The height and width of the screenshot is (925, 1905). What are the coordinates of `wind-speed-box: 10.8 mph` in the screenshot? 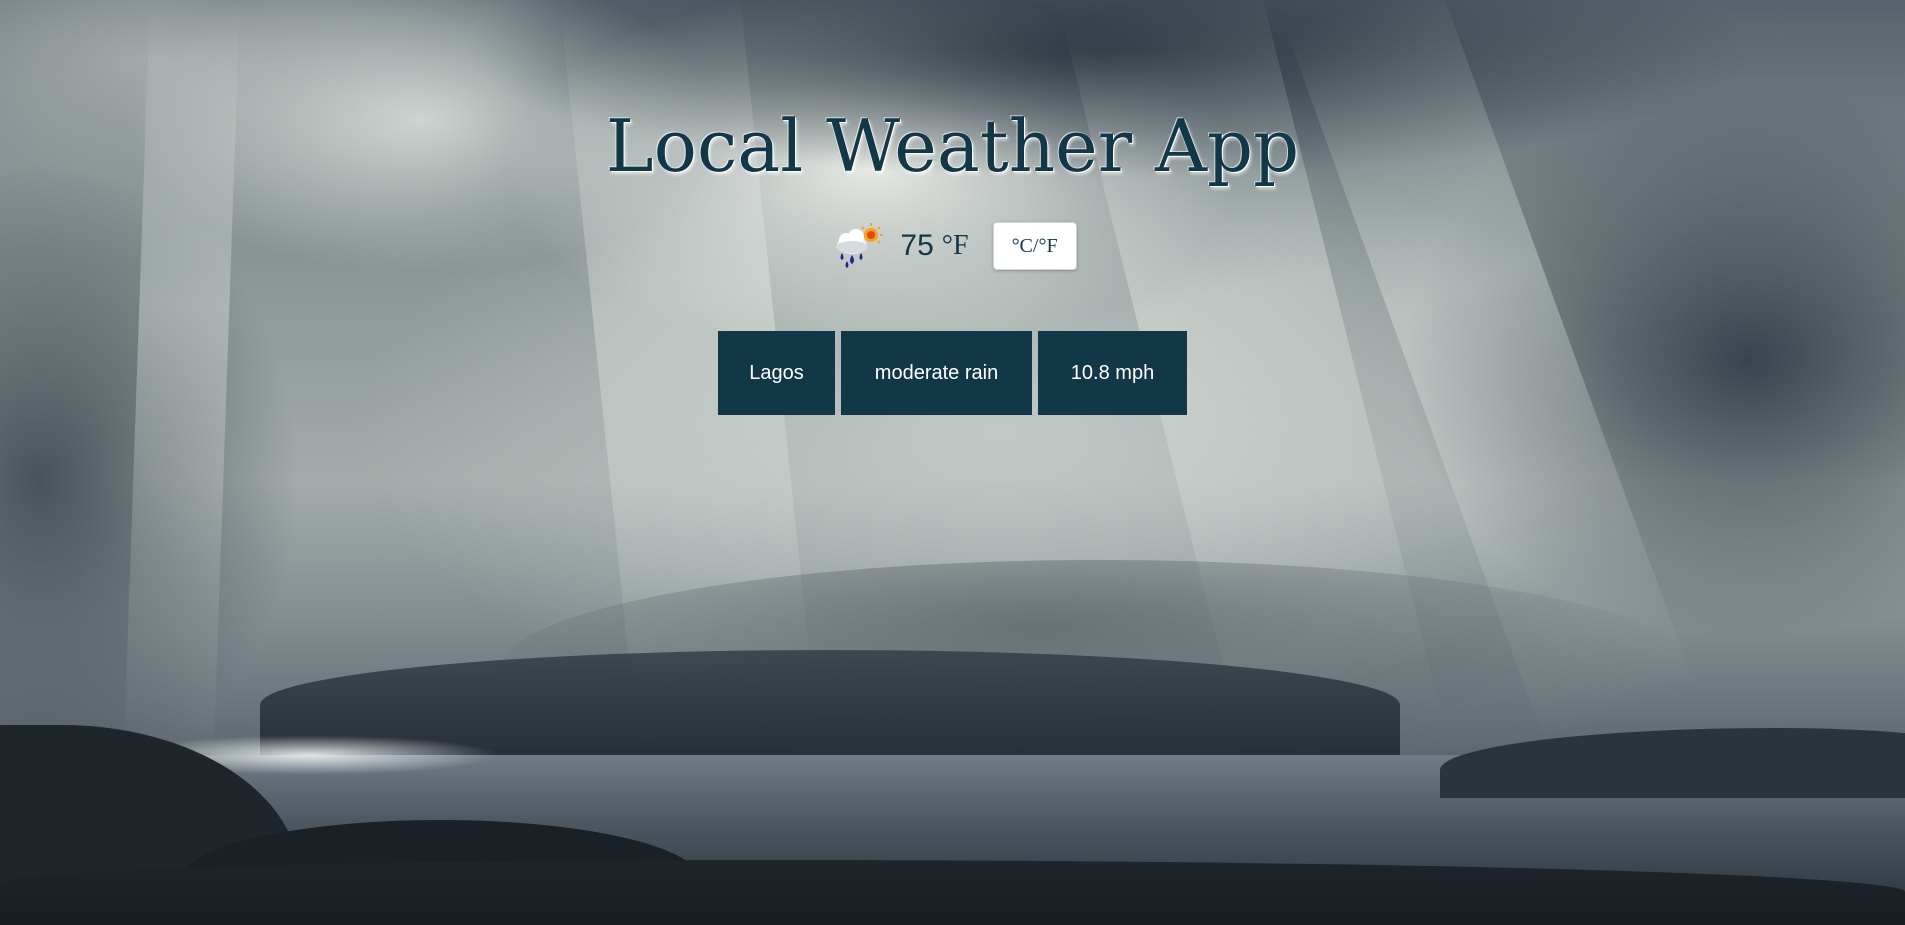 It's located at (1112, 373).